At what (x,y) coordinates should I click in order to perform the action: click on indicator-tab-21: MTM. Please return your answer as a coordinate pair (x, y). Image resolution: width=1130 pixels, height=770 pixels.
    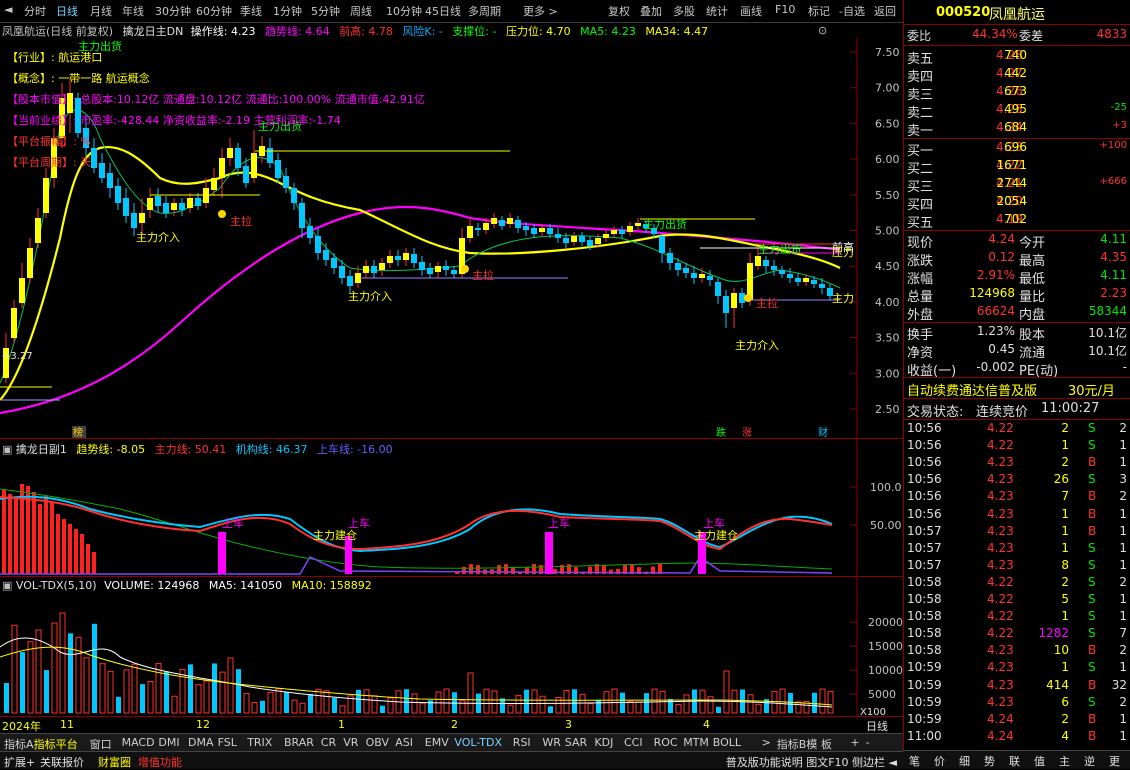
    Looking at the image, I should click on (696, 742).